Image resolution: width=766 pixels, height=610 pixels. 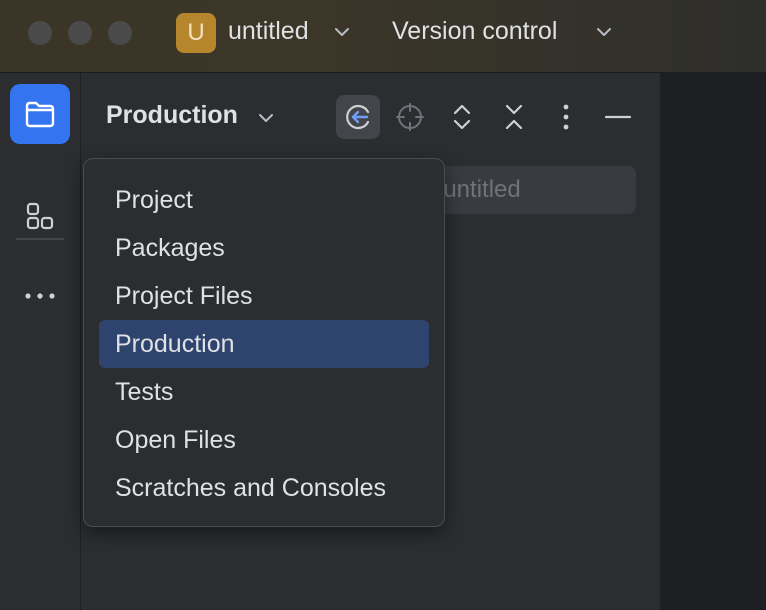 What do you see at coordinates (474, 31) in the screenshot?
I see `version-control-dropdown: Version control` at bounding box center [474, 31].